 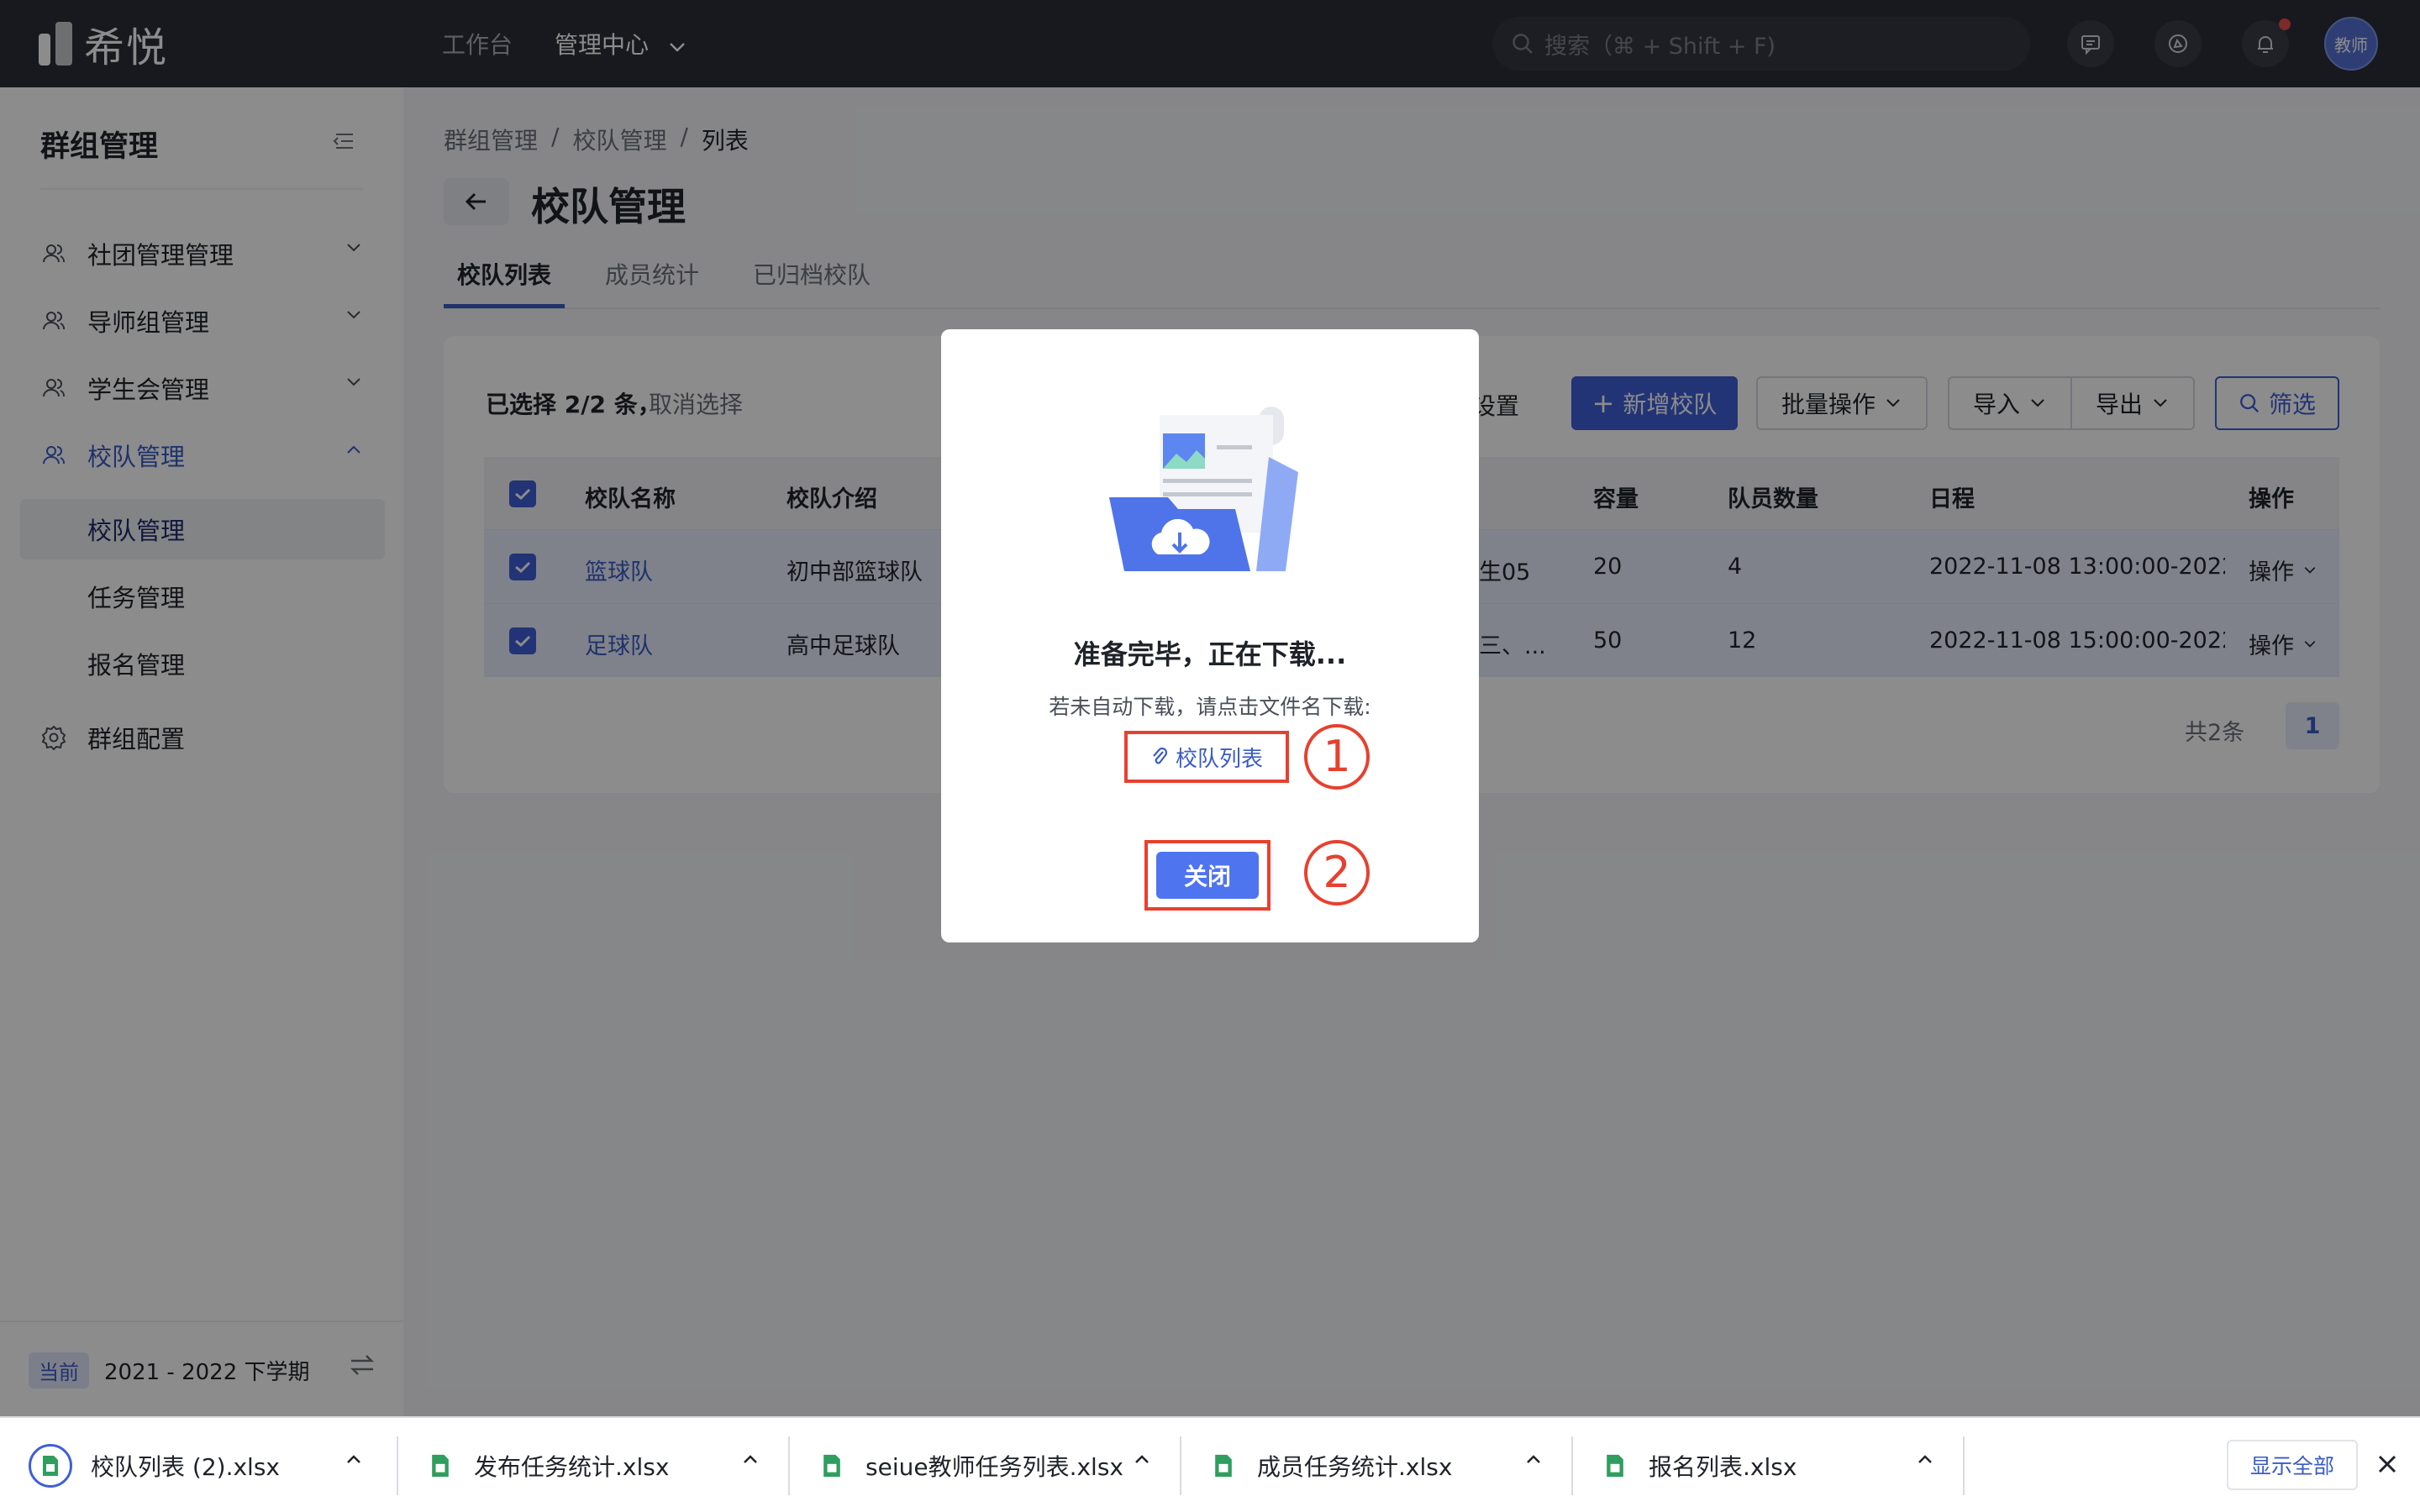 I want to click on download-item: 发布任务统计.xlsx, so click(x=592, y=1465).